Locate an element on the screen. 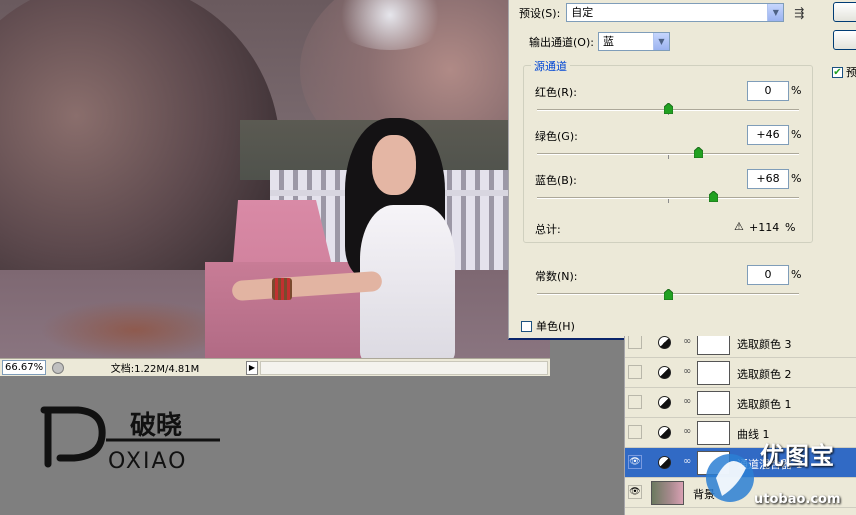  output-channel-label: 输出通道(O): is located at coordinates (561, 42).